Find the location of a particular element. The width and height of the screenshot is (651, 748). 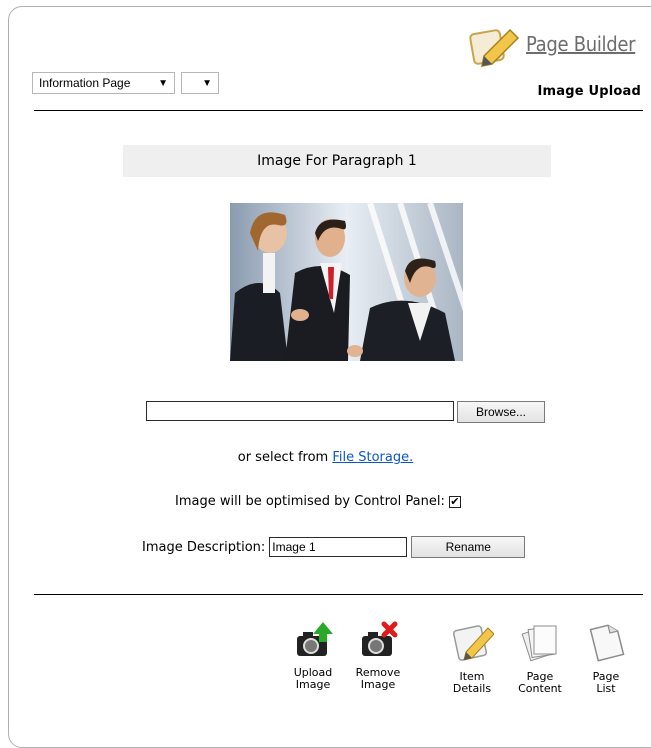

image-title-bar: Image For Paragraph 1 is located at coordinates (337, 161).